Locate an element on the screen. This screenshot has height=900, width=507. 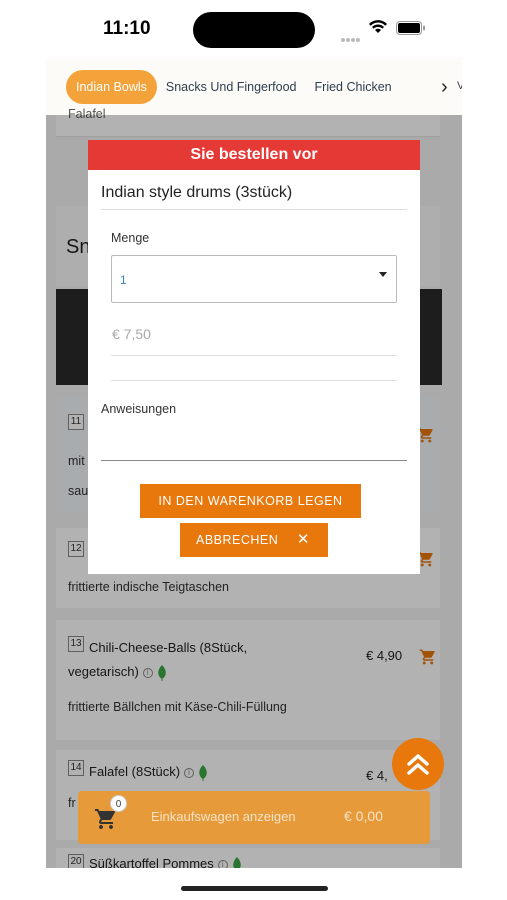
close-icon: ✕ is located at coordinates (303, 539).